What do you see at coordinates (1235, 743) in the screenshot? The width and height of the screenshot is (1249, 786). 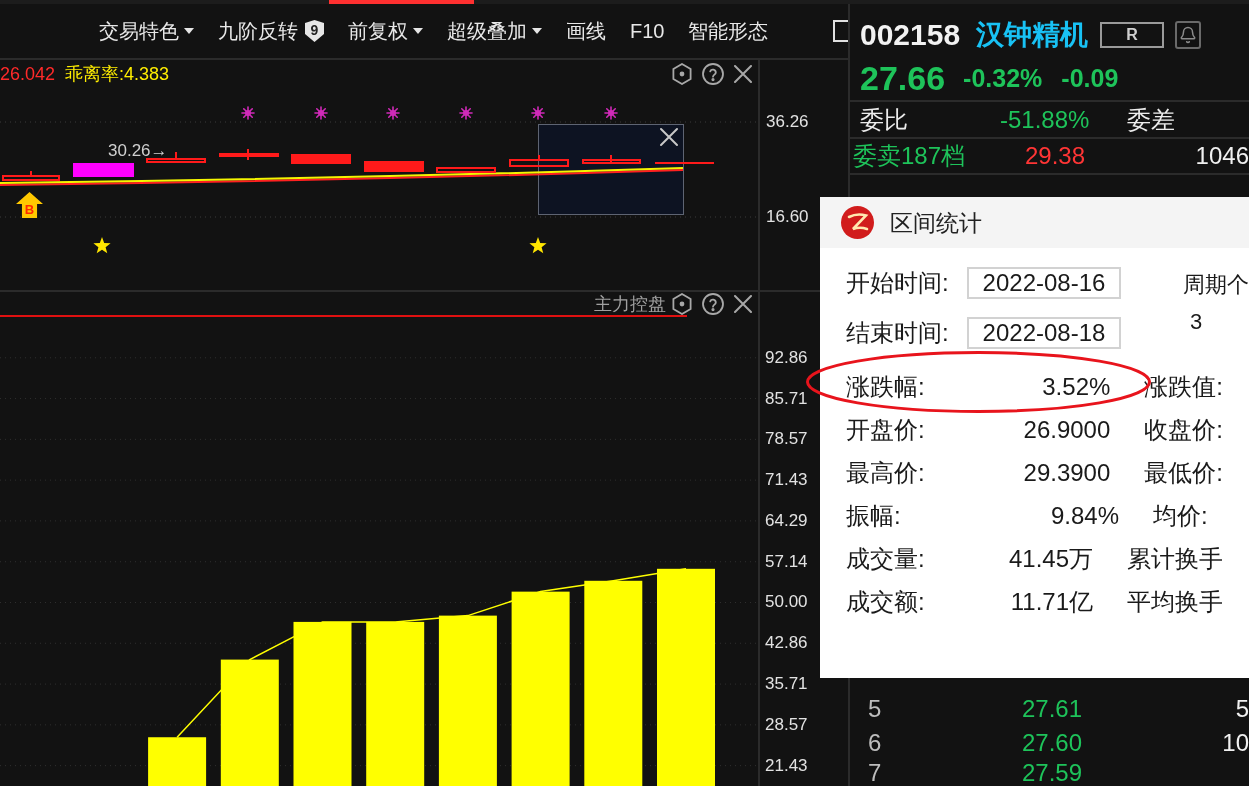 I see `level-volume: 10` at bounding box center [1235, 743].